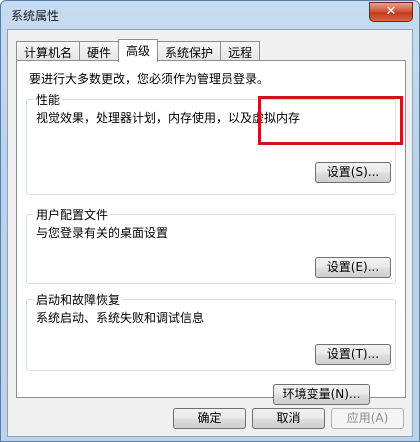 This screenshot has width=420, height=442. Describe the element at coordinates (189, 51) in the screenshot. I see `tab-system-protection: 系统保护` at that location.